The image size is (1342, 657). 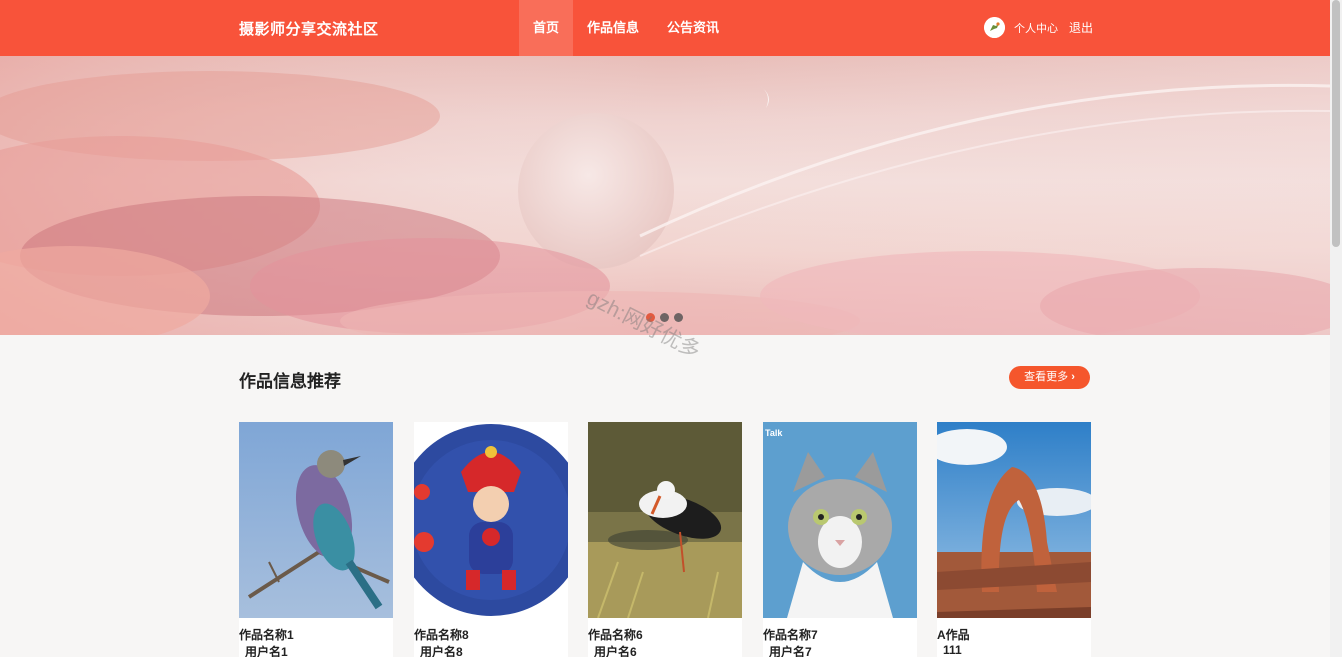 I want to click on work-card: A作品 111, so click(x=1014, y=539).